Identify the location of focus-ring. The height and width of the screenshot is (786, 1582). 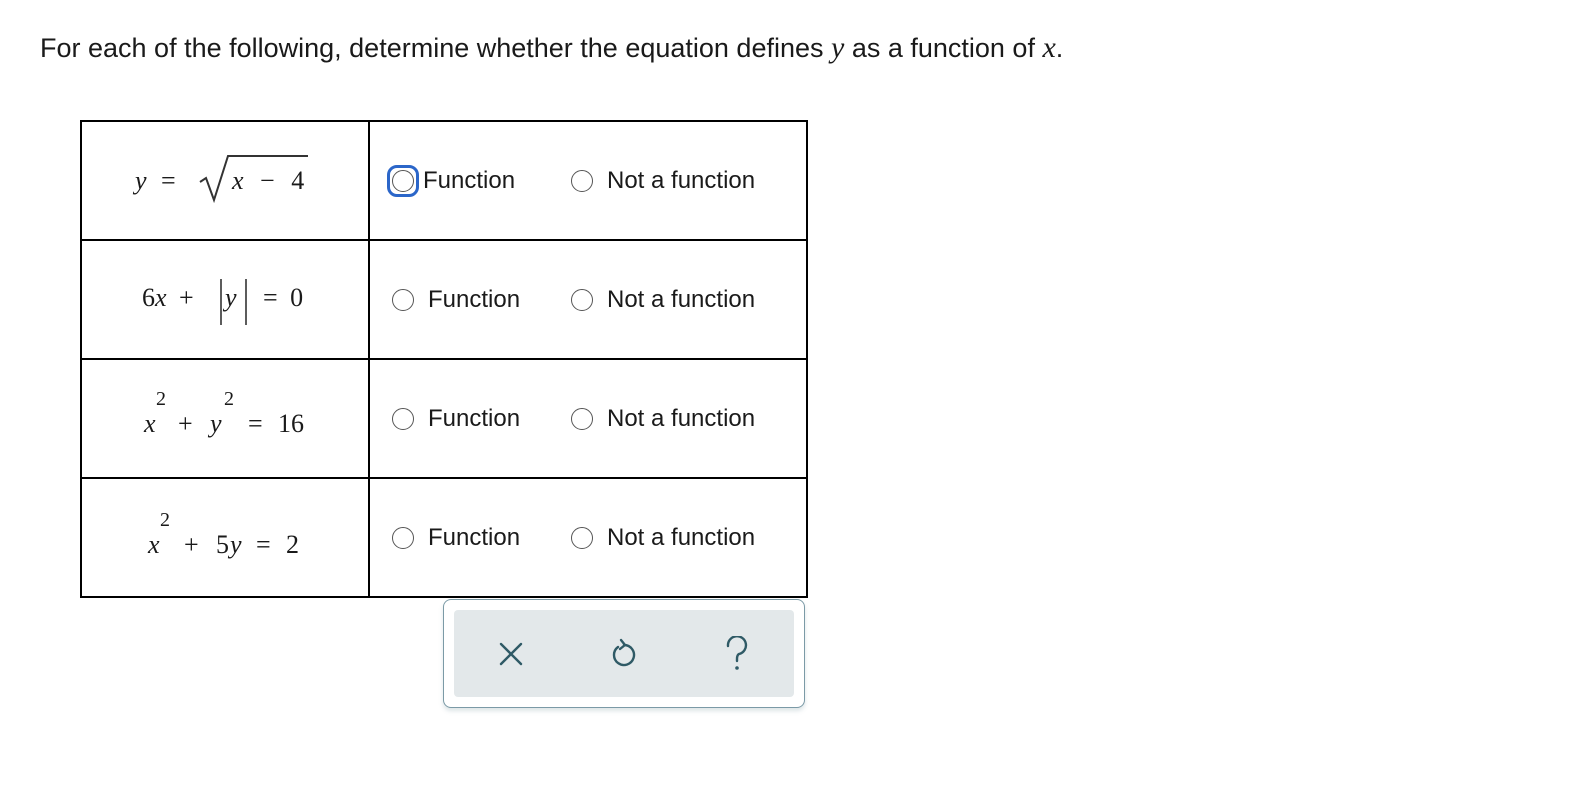
(403, 180).